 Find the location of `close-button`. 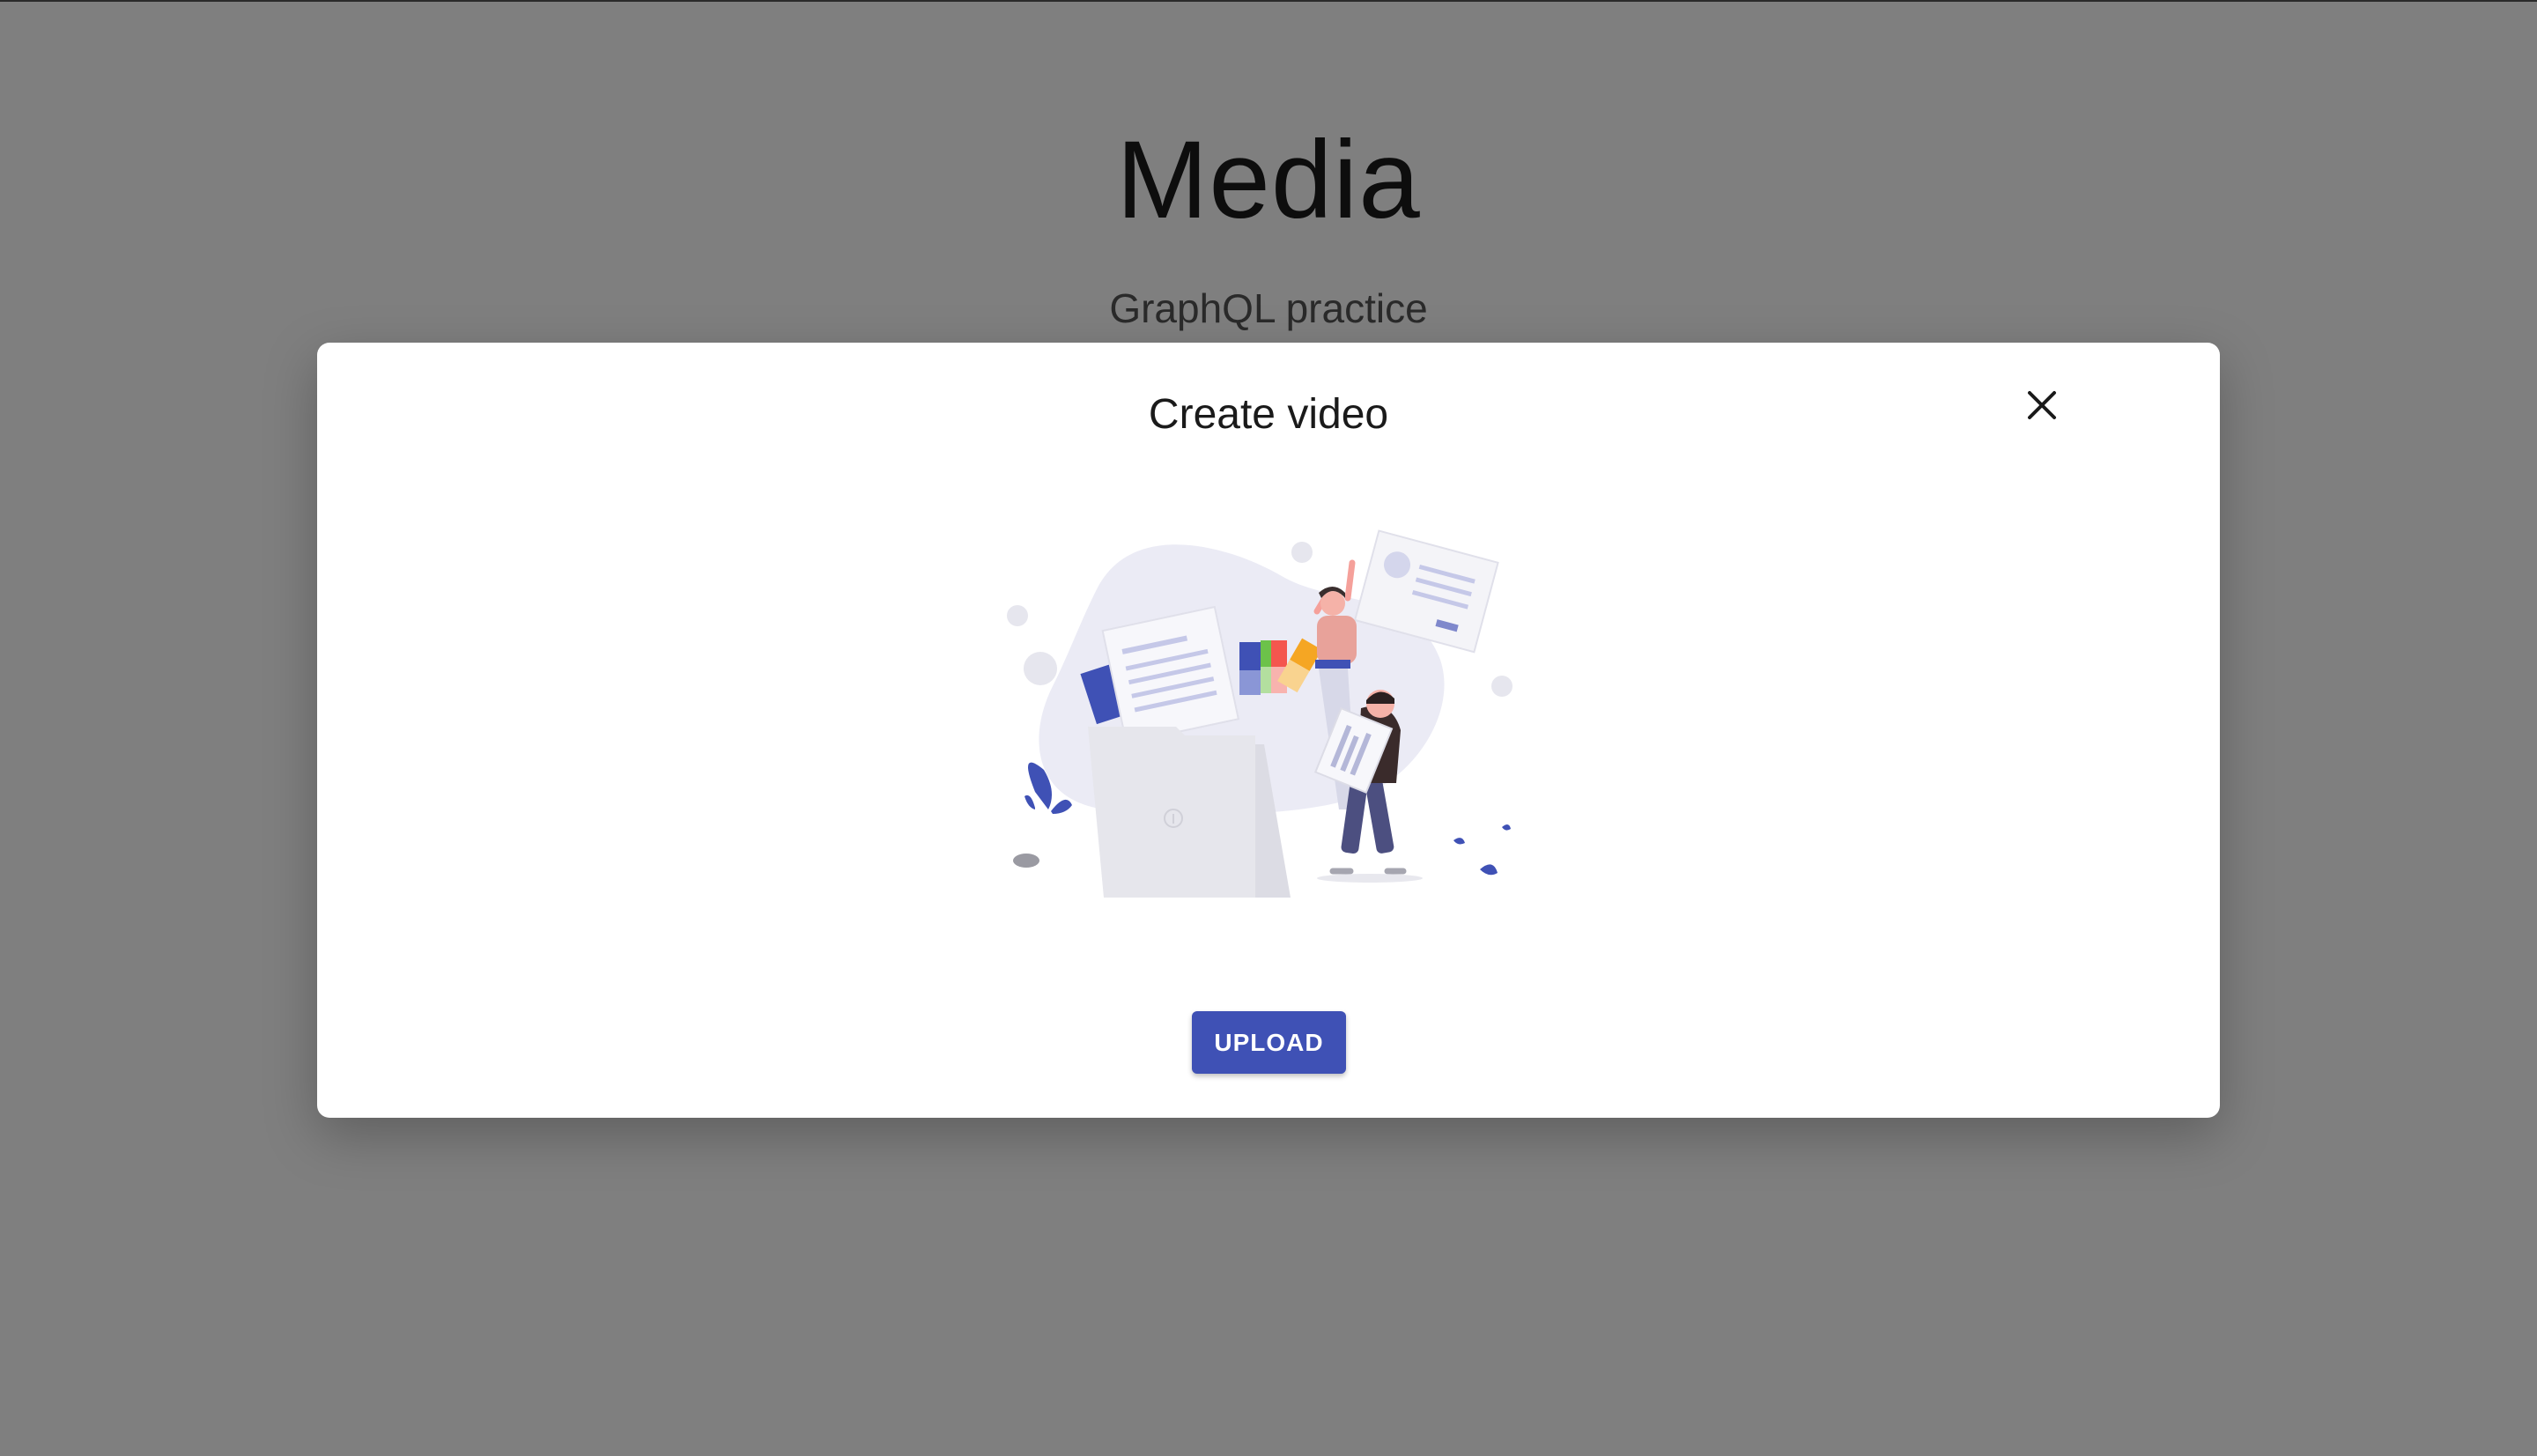

close-button is located at coordinates (2042, 405).